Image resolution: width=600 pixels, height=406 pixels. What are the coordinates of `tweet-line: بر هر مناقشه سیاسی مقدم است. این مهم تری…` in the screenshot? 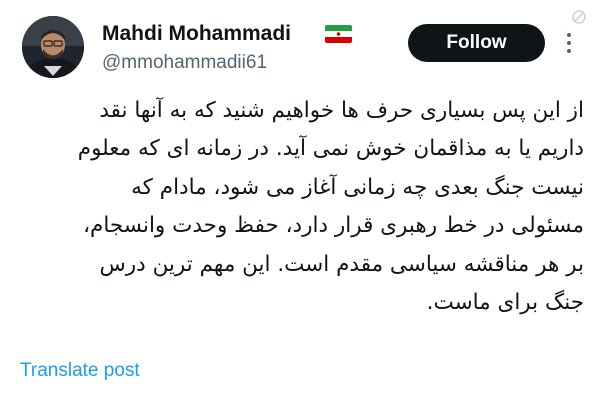 It's located at (341, 264).